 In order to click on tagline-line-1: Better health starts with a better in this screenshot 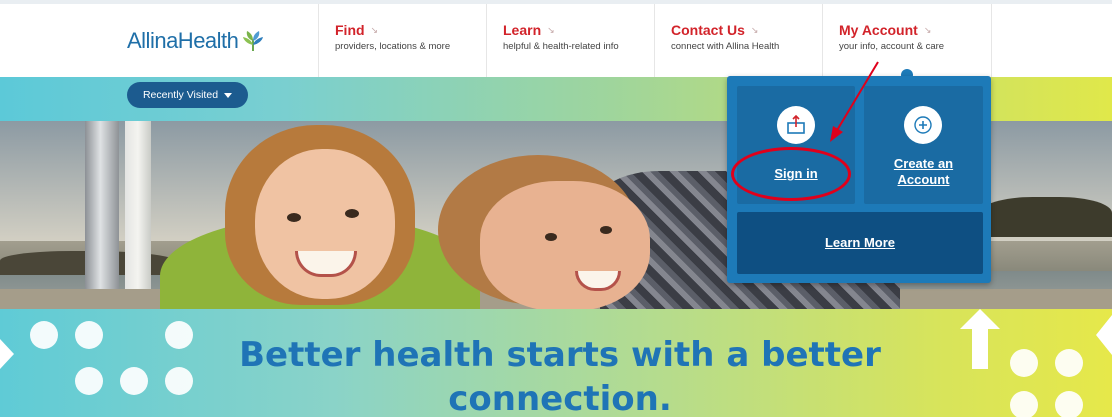, I will do `click(560, 355)`.